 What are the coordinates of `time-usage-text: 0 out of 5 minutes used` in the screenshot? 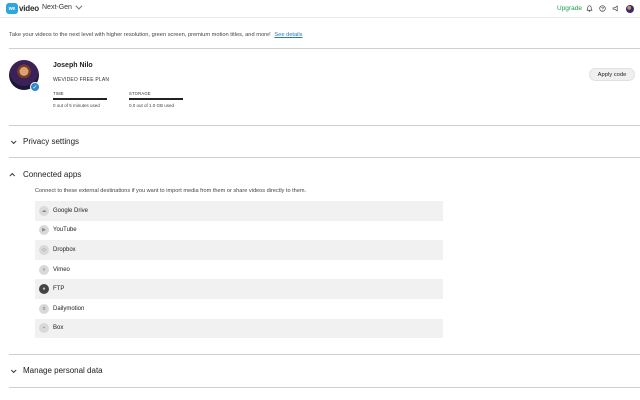 It's located at (76, 105).